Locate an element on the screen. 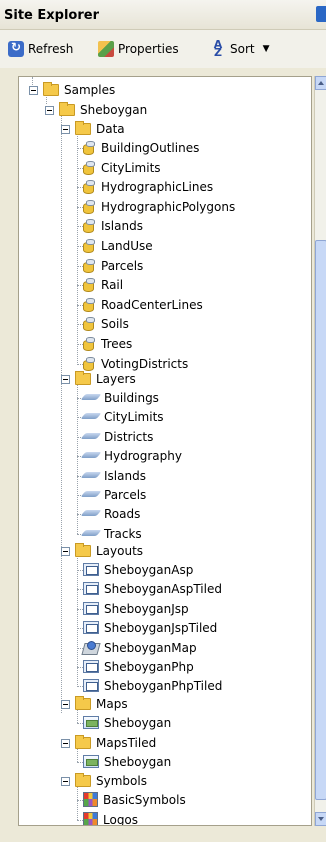 The width and height of the screenshot is (326, 842). data-item-label: Rail is located at coordinates (112, 285).